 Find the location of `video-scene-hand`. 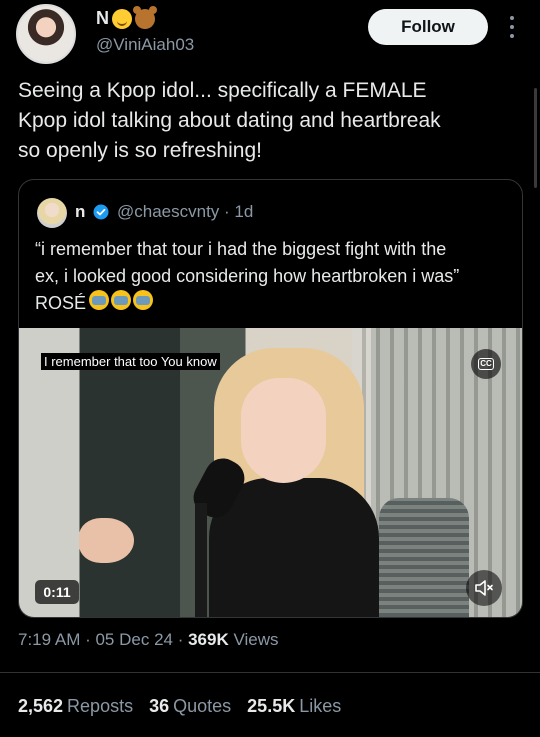

video-scene-hand is located at coordinates (106, 540).